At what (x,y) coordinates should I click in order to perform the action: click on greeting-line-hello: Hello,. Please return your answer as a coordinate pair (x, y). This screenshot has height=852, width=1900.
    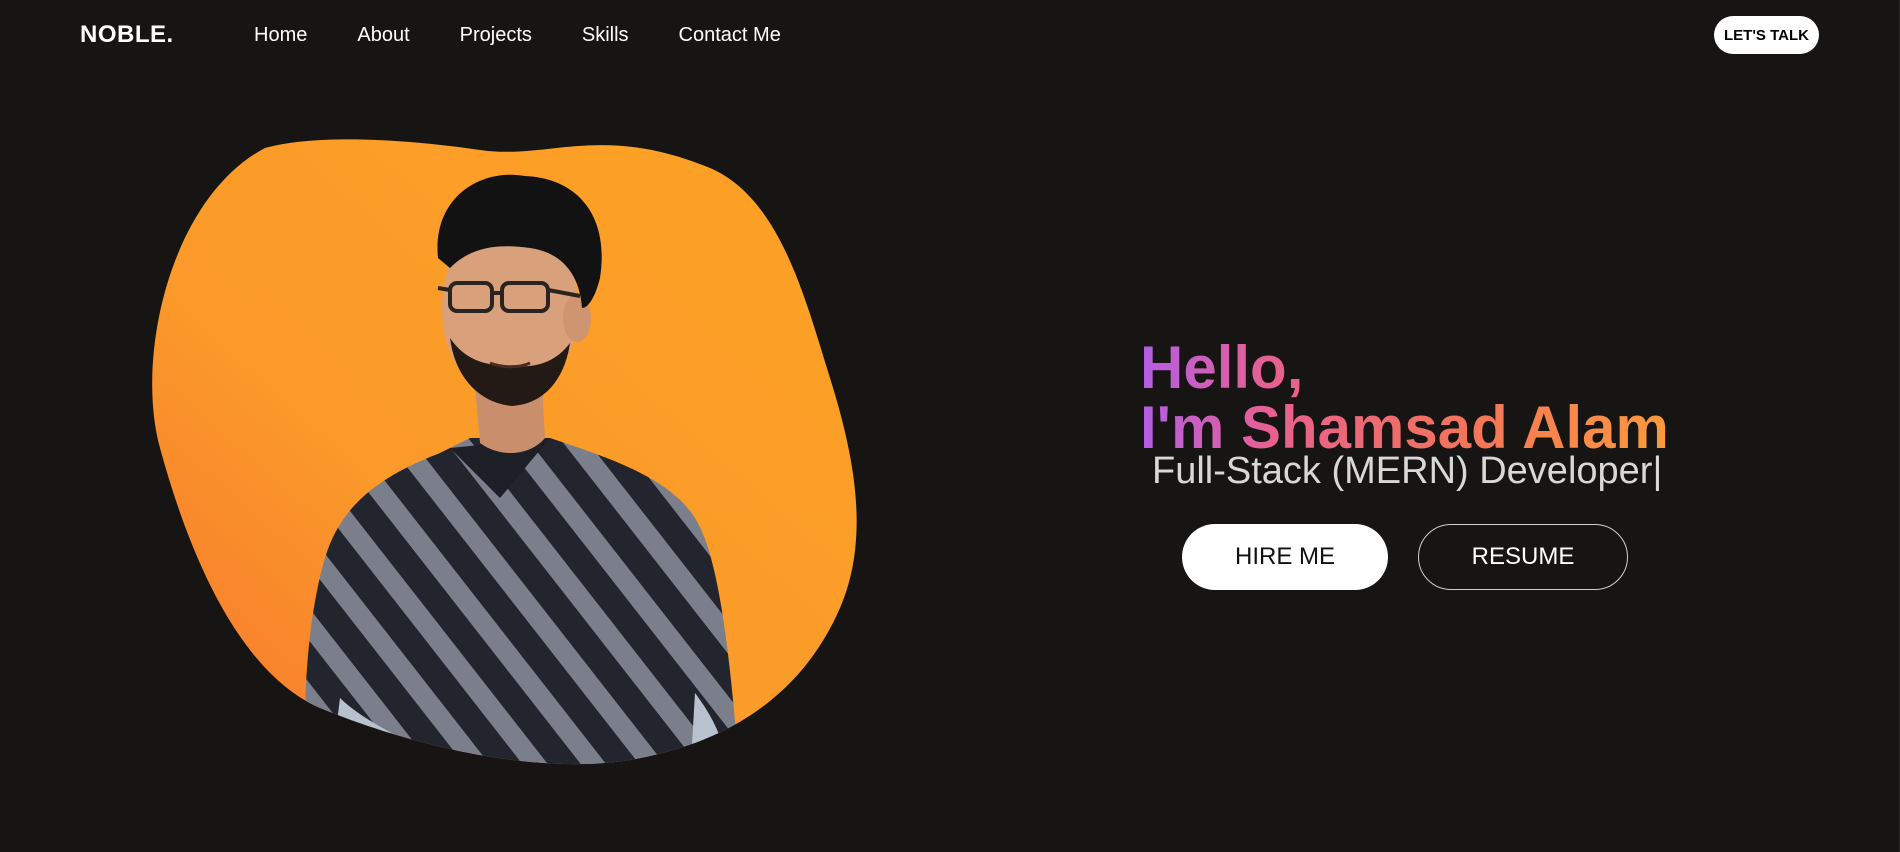
    Looking at the image, I should click on (1222, 368).